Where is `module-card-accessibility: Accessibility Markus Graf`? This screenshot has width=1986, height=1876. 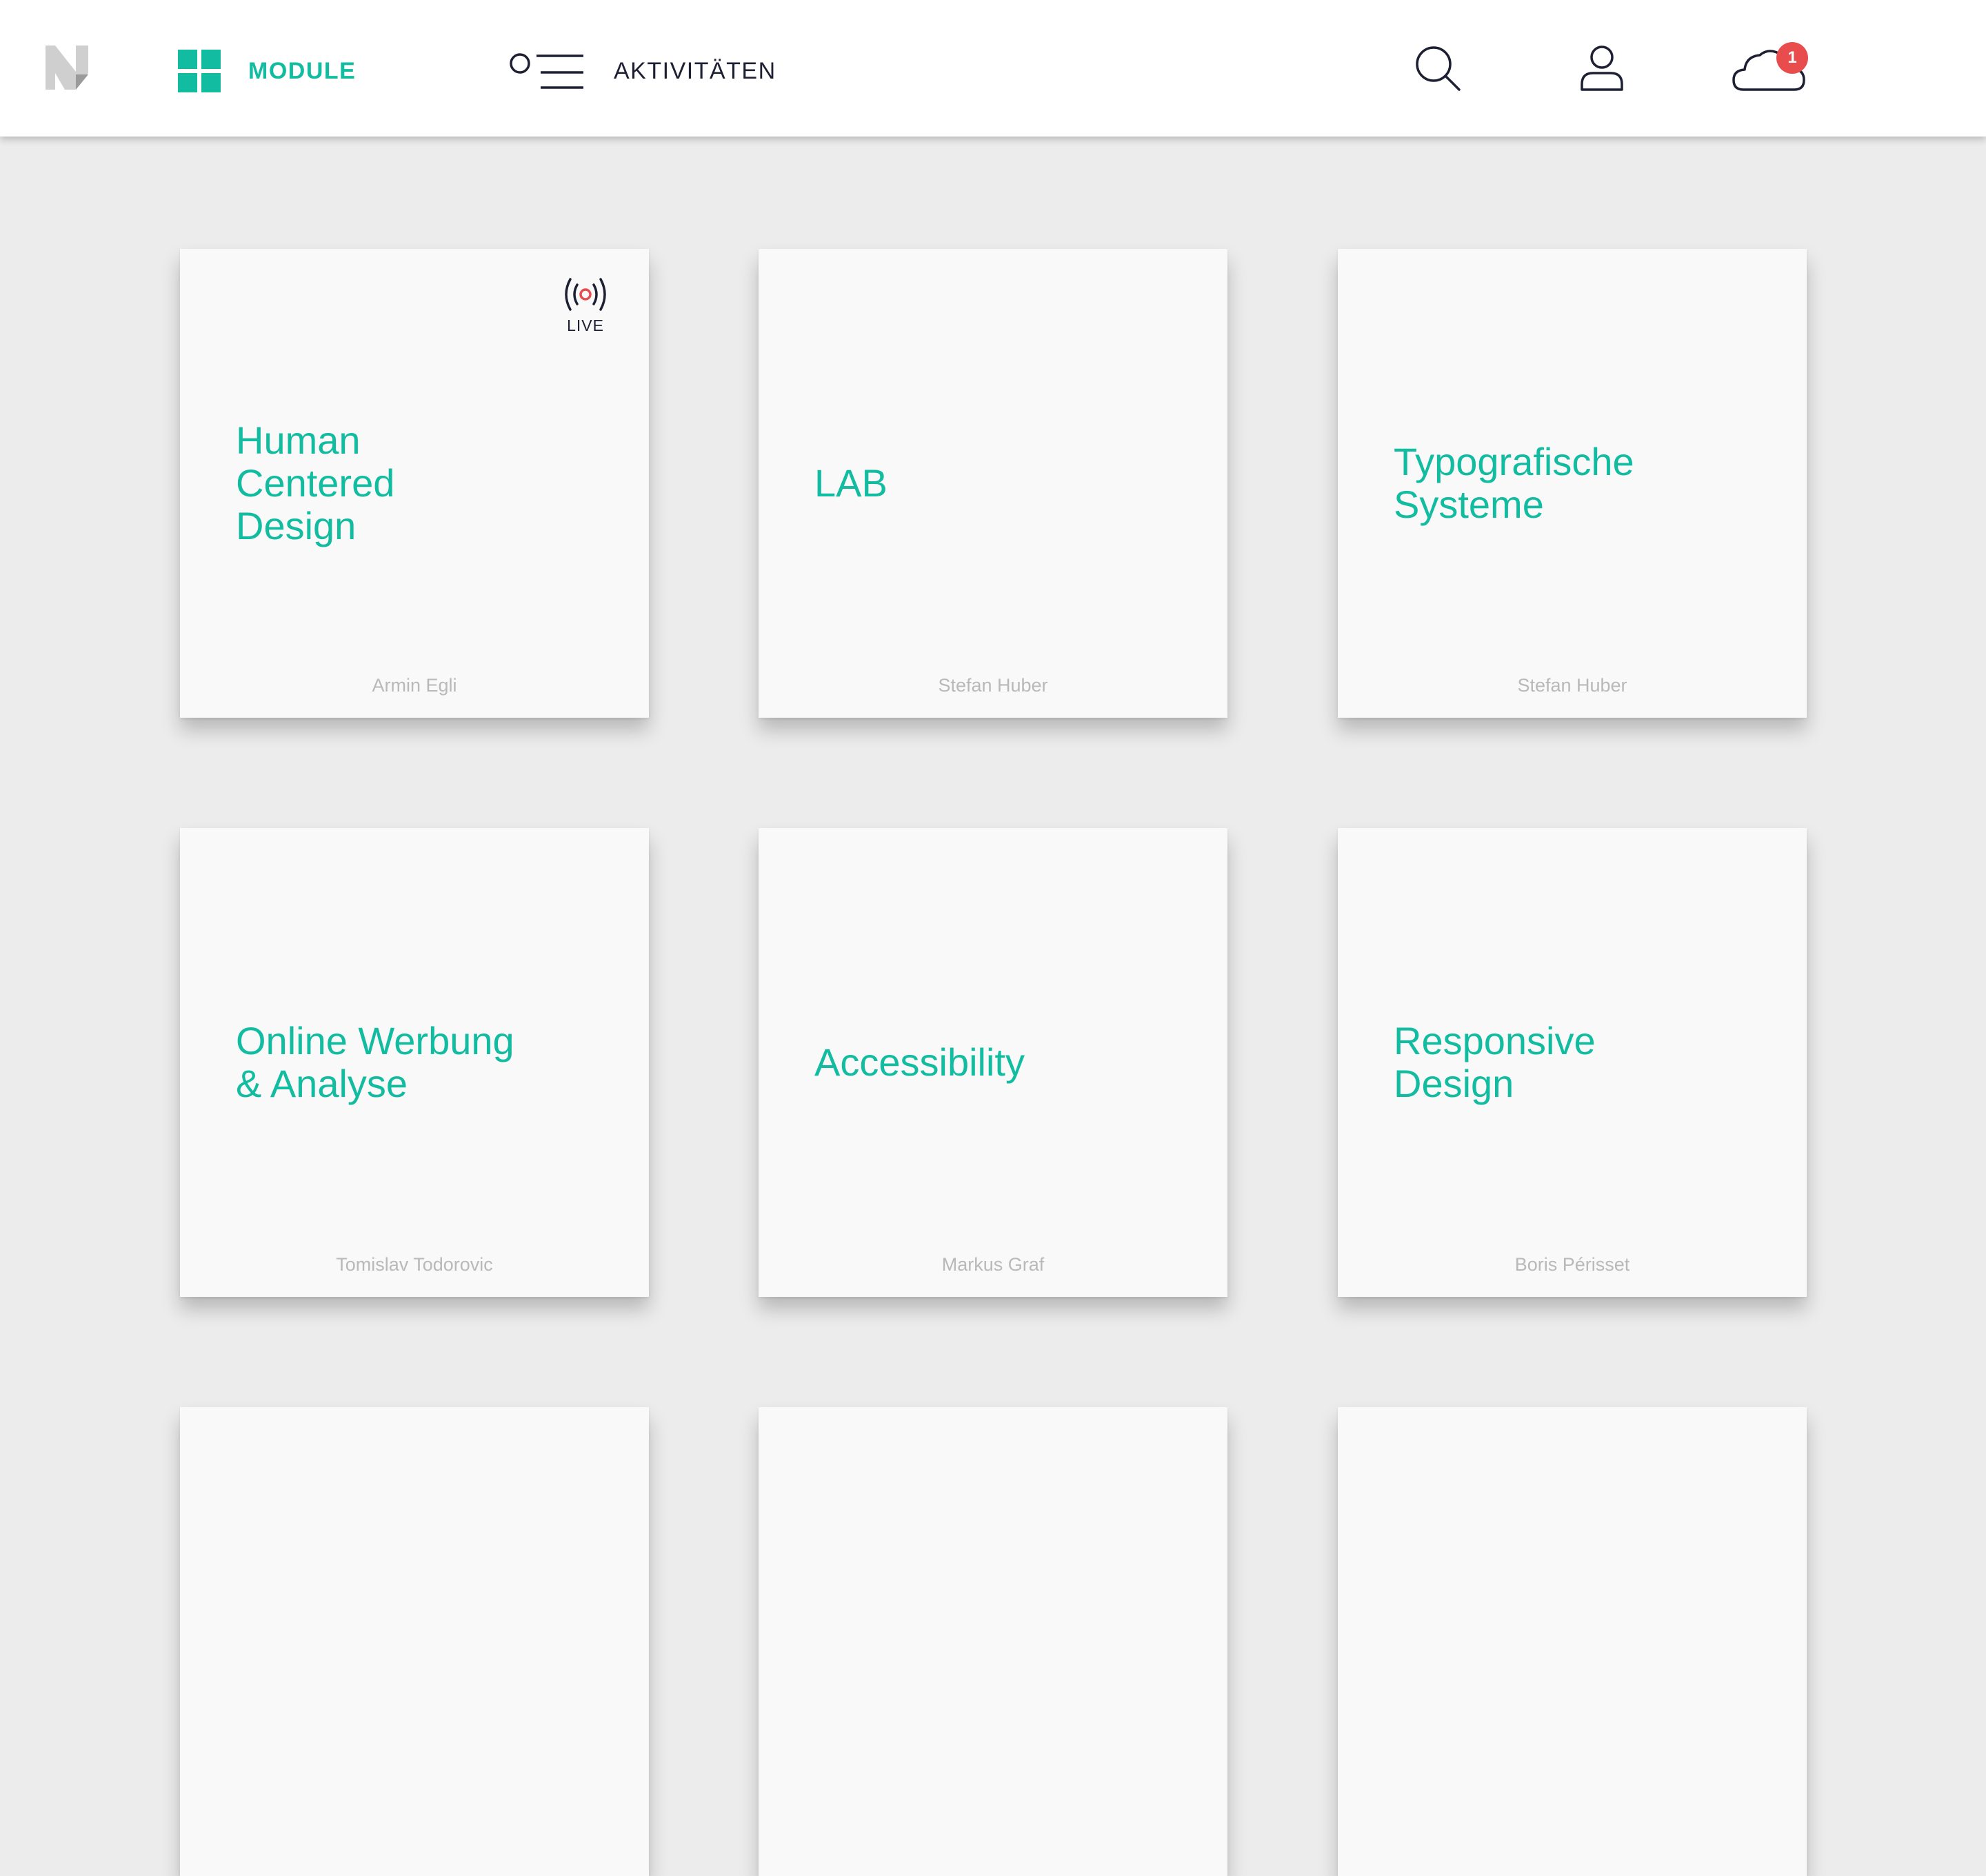
module-card-accessibility: Accessibility Markus Graf is located at coordinates (993, 1062).